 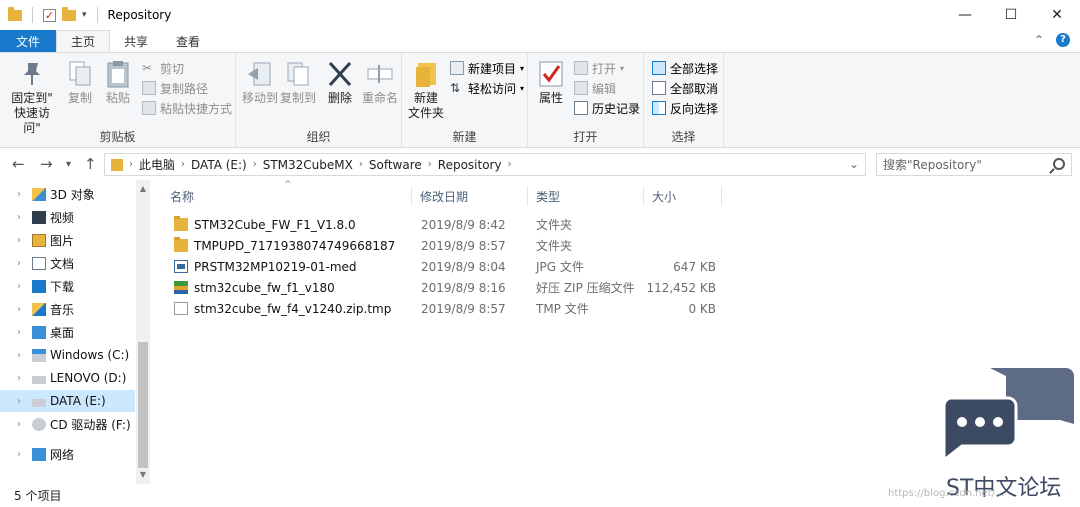 What do you see at coordinates (599, 68) in the screenshot?
I see `open-button: 打开 ▾` at bounding box center [599, 68].